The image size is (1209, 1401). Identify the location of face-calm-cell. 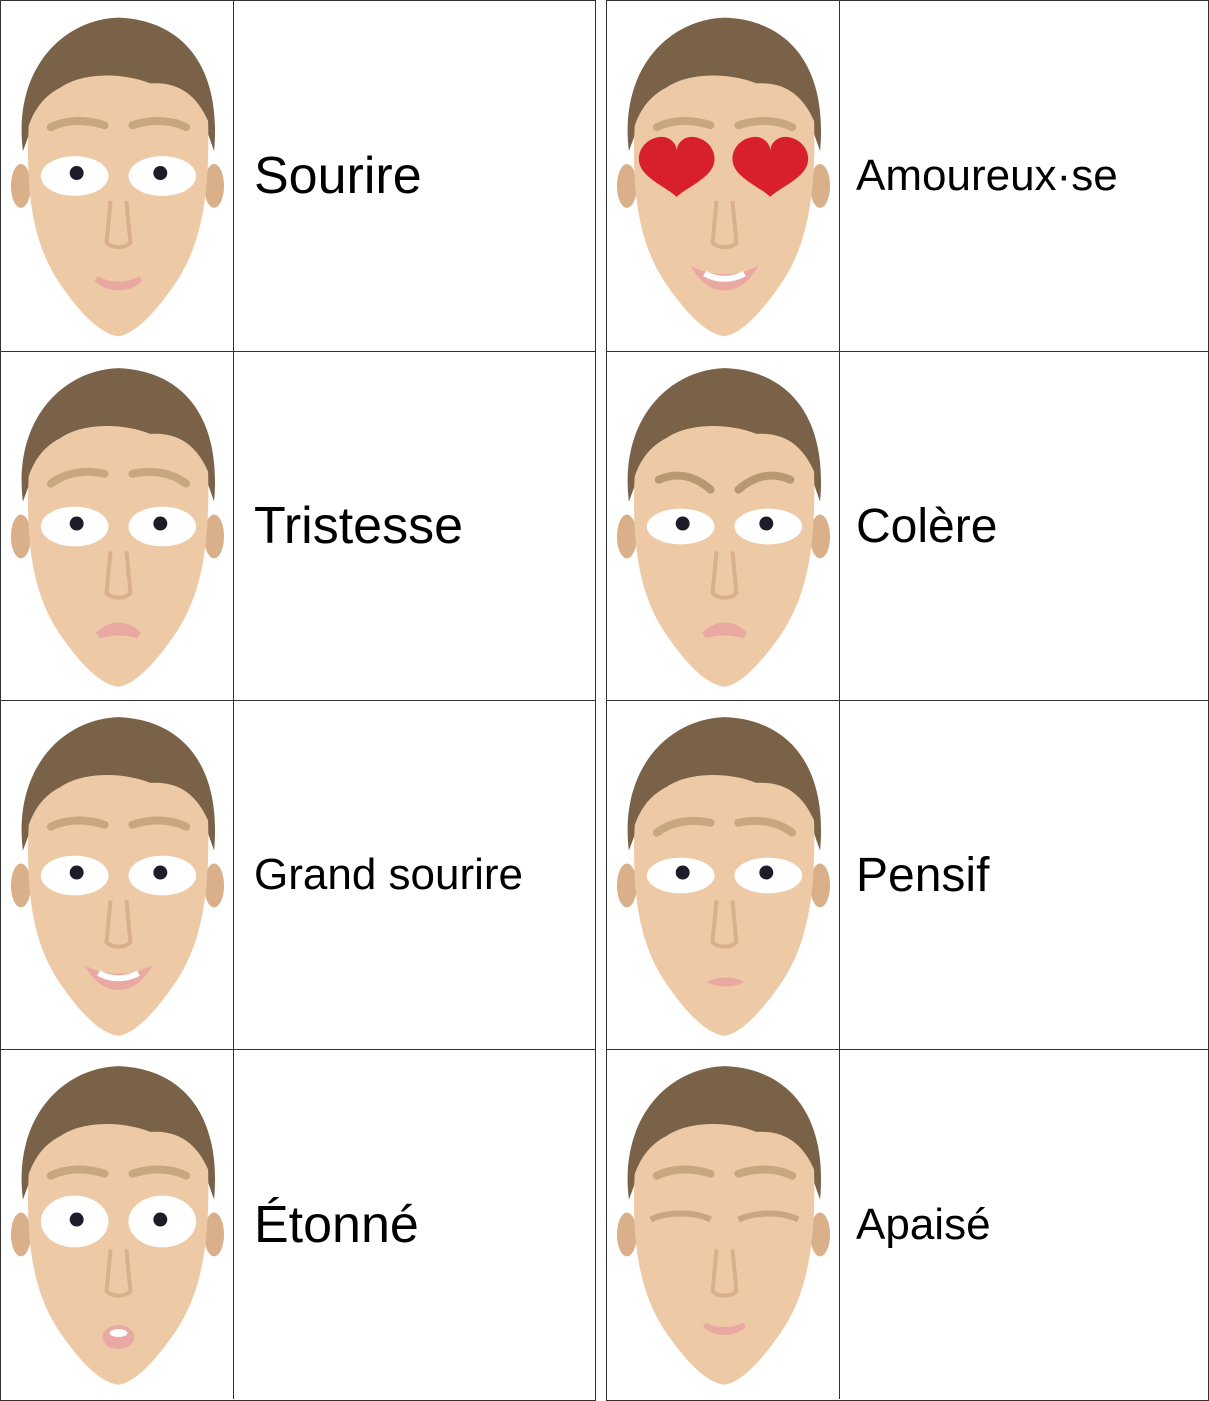
(723, 1224).